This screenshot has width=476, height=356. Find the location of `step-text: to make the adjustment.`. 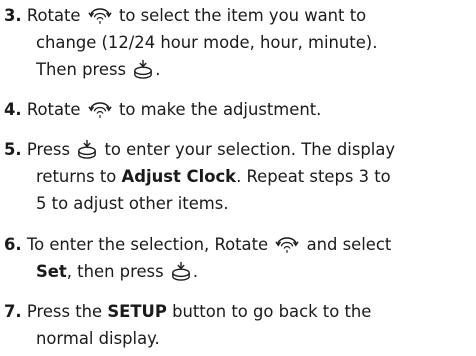

step-text: to make the adjustment. is located at coordinates (220, 109).